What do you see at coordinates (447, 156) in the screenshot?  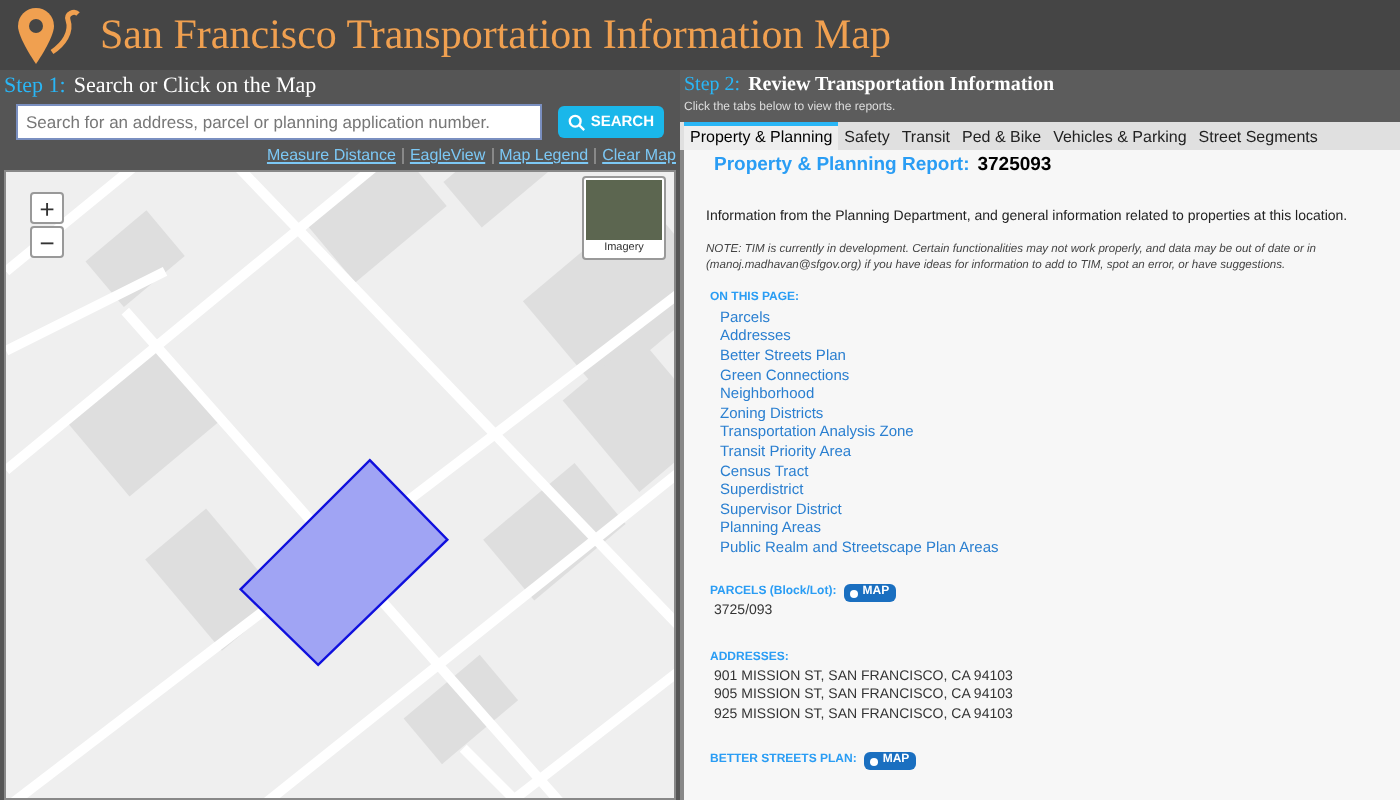 I see `map-tool-link: EagleView` at bounding box center [447, 156].